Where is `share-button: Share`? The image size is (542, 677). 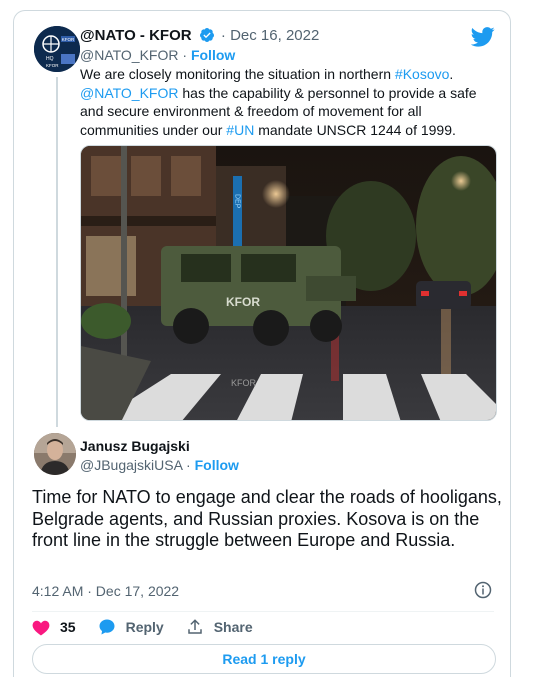 share-button: Share is located at coordinates (219, 627).